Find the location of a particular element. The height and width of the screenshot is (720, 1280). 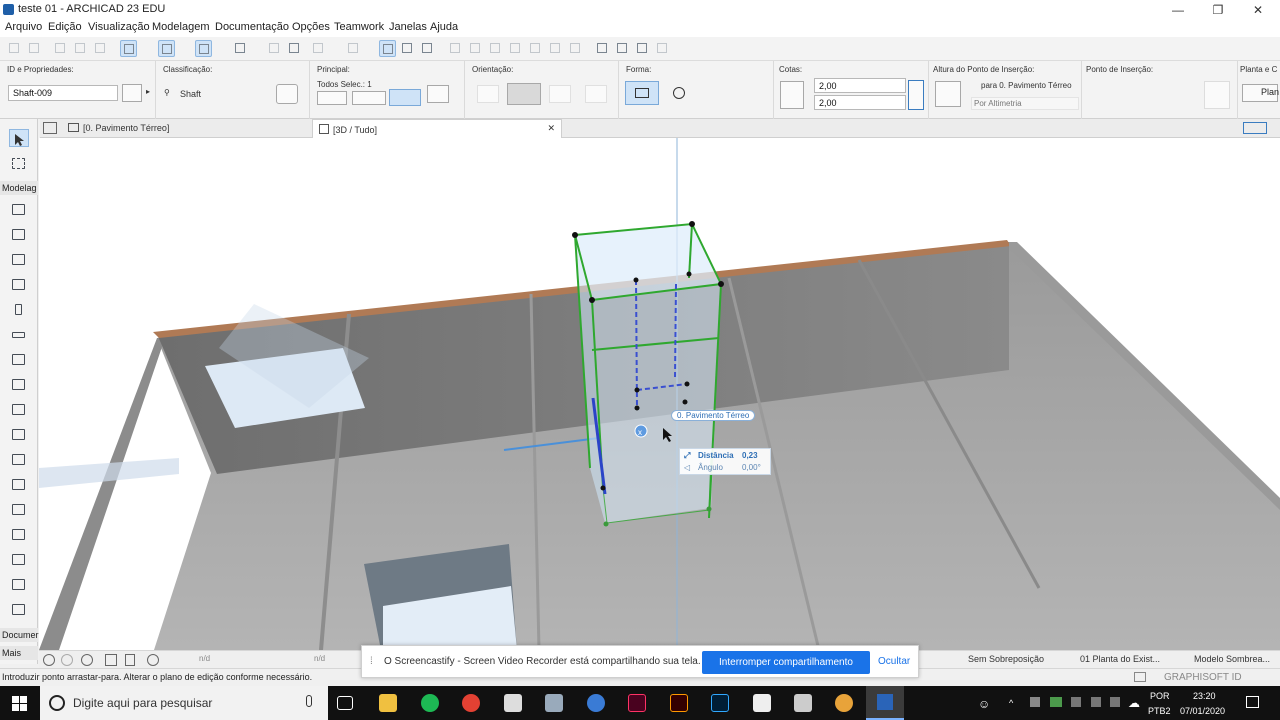

snipping-icon is located at coordinates (554, 703).